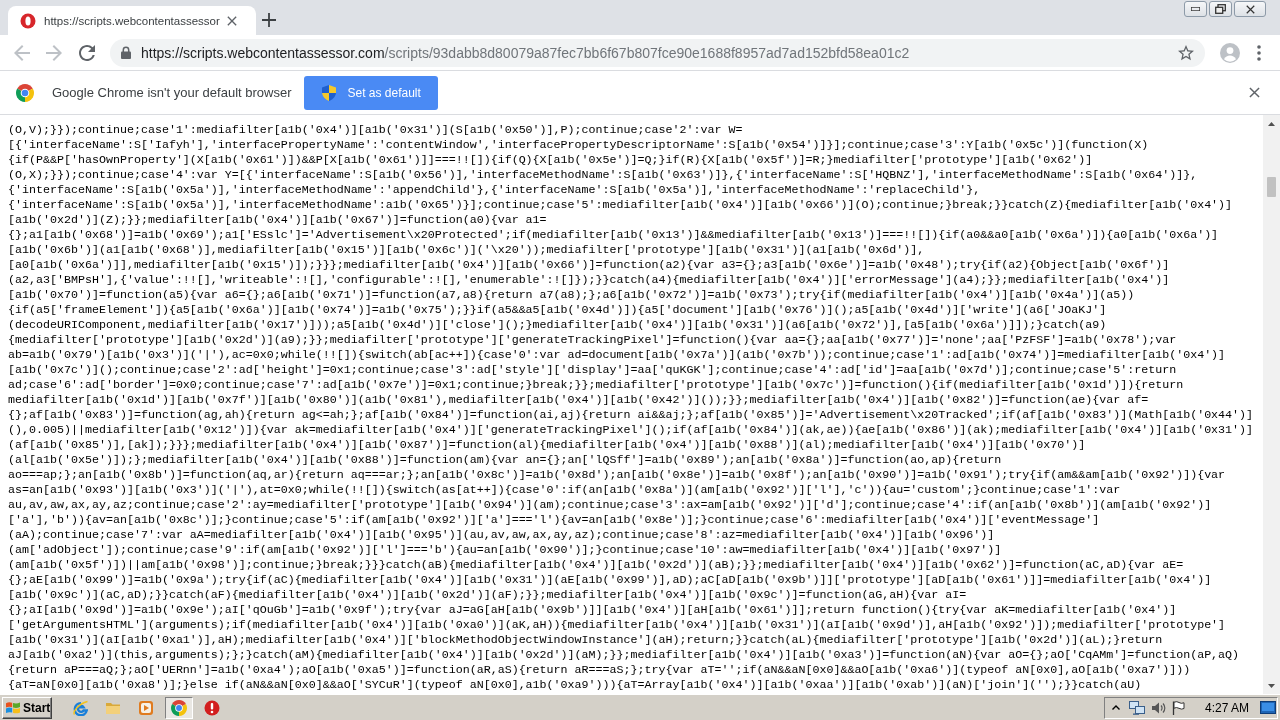 The width and height of the screenshot is (1280, 720). What do you see at coordinates (1186, 52) in the screenshot?
I see `star-icon` at bounding box center [1186, 52].